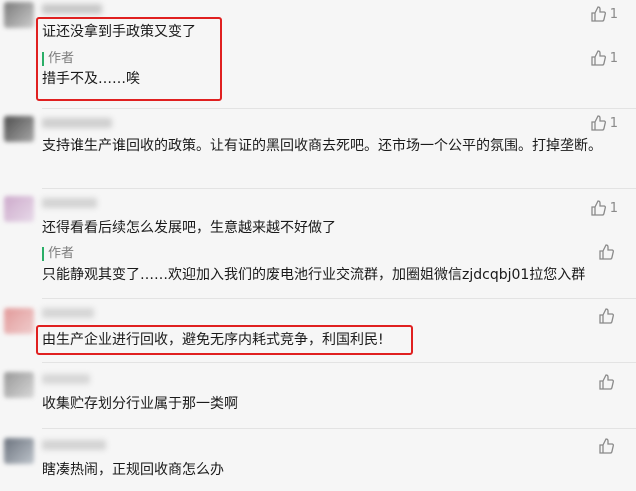 This screenshot has height=491, width=636. What do you see at coordinates (133, 470) in the screenshot?
I see `comment-text: 瞎凑热闹，正规回收商怎么办` at bounding box center [133, 470].